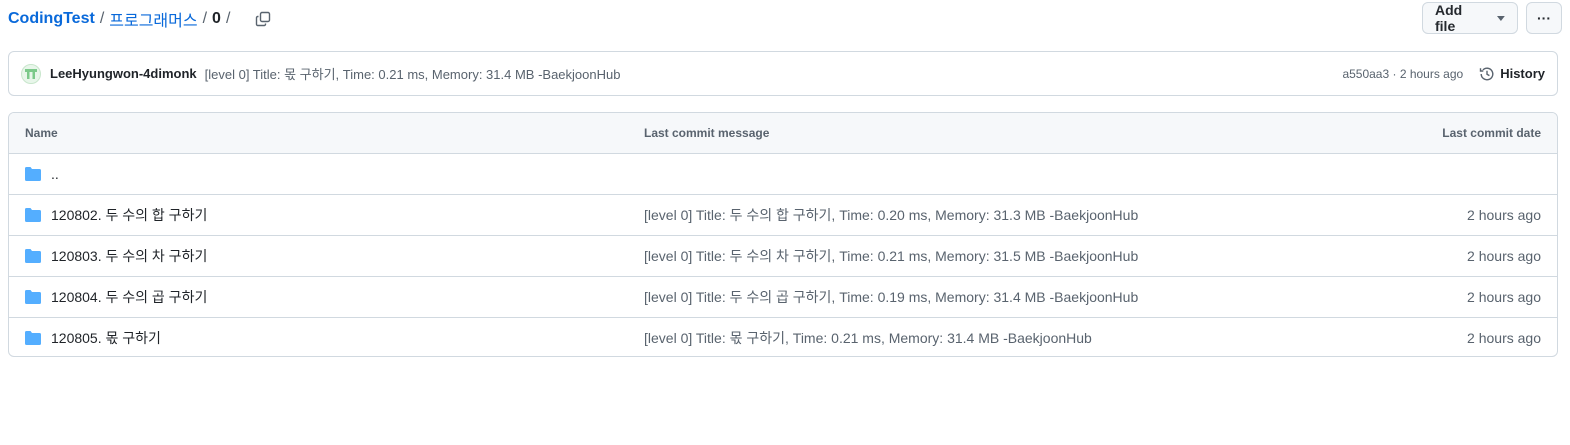 The height and width of the screenshot is (445, 1570). I want to click on commit-sha-time: a550aa3 · 2 hours ago, so click(1402, 74).